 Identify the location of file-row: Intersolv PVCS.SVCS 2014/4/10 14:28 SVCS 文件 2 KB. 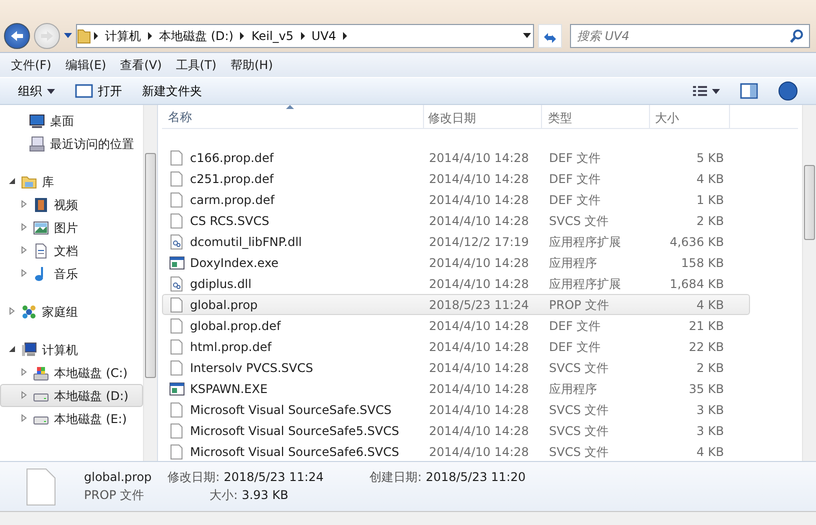
(456, 367).